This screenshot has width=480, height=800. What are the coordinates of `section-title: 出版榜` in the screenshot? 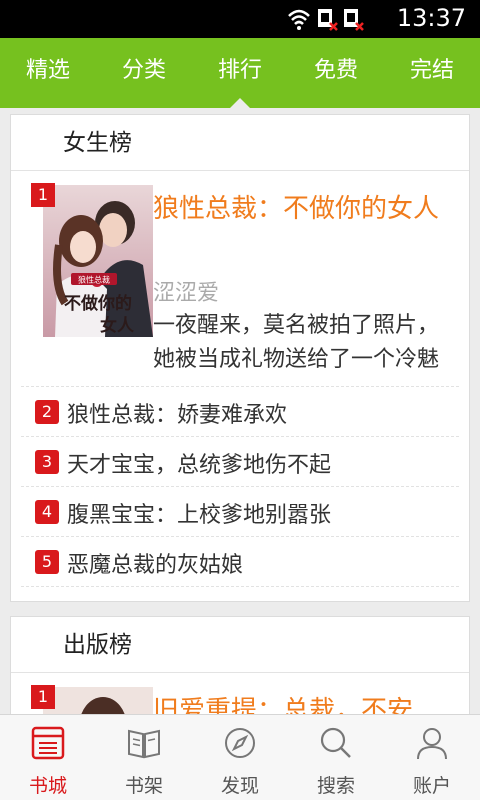 It's located at (240, 645).